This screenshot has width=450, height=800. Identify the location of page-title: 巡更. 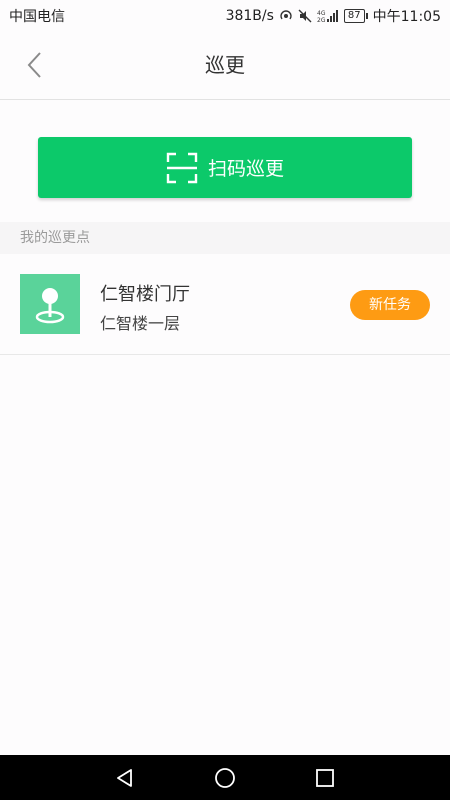
(225, 65).